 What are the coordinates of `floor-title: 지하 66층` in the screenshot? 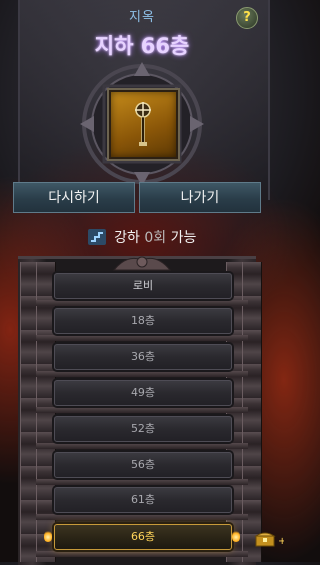 It's located at (142, 46).